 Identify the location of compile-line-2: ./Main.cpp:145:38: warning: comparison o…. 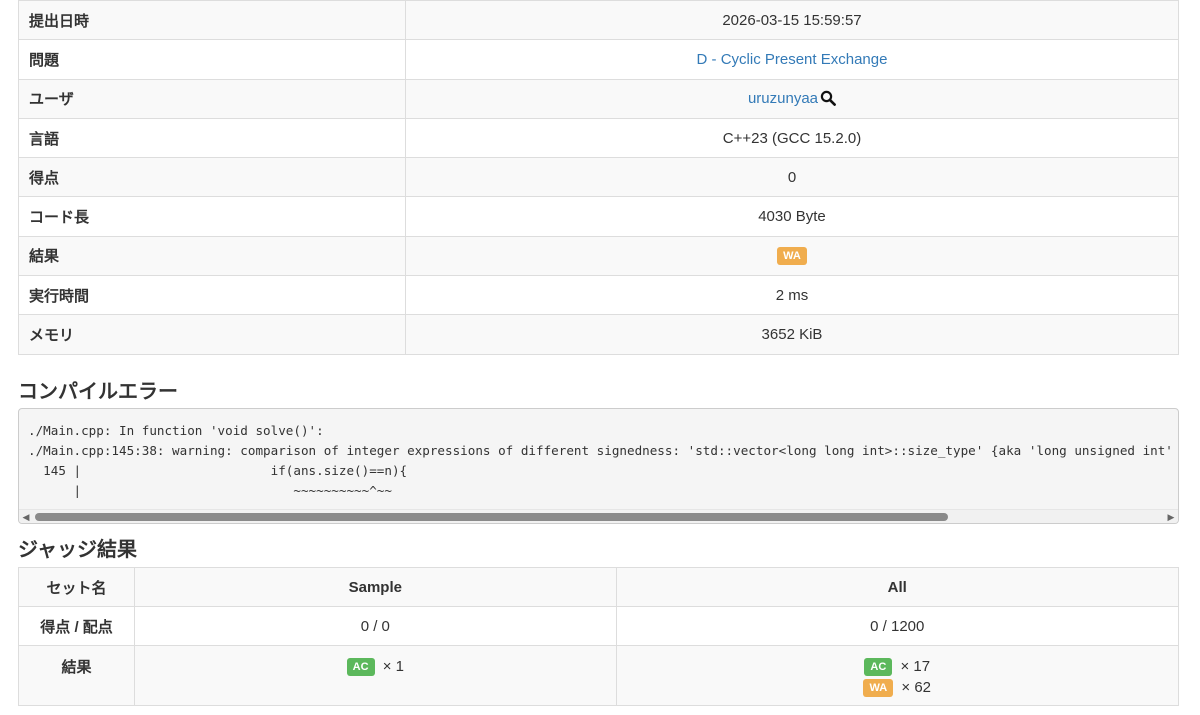
(600, 450).